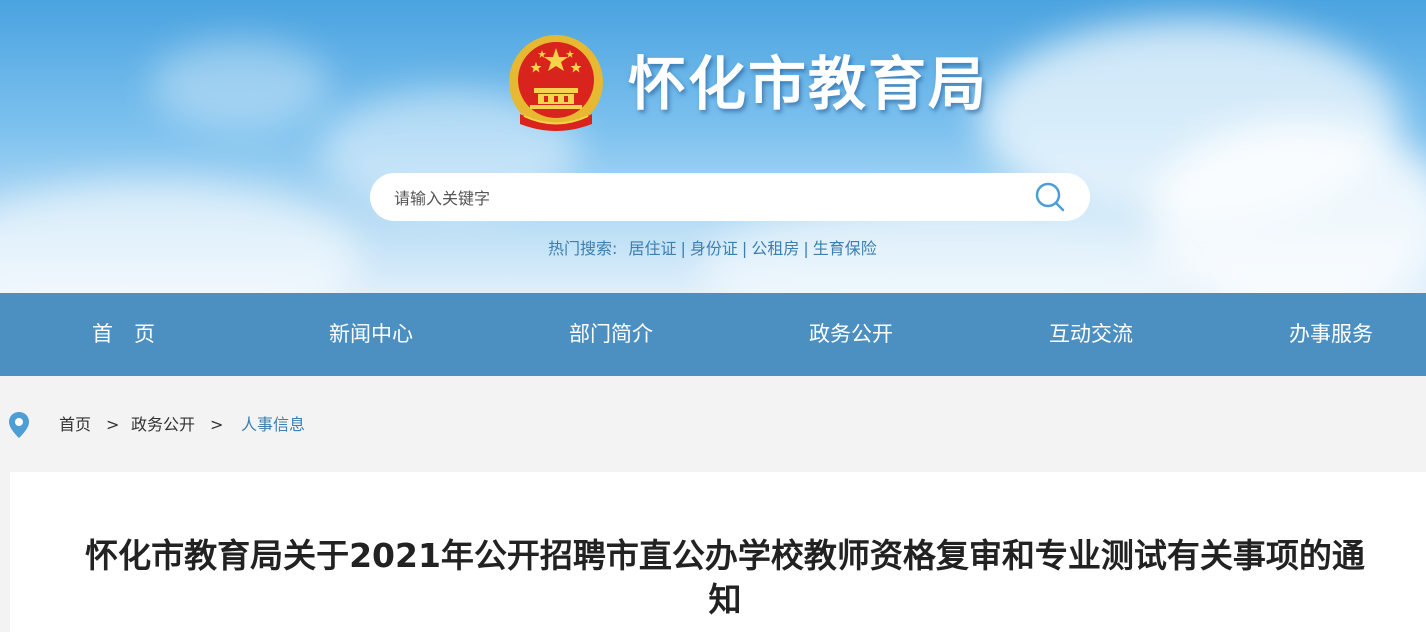 This screenshot has width=1426, height=632. What do you see at coordinates (775, 248) in the screenshot?
I see `hot-search-link: 公租房` at bounding box center [775, 248].